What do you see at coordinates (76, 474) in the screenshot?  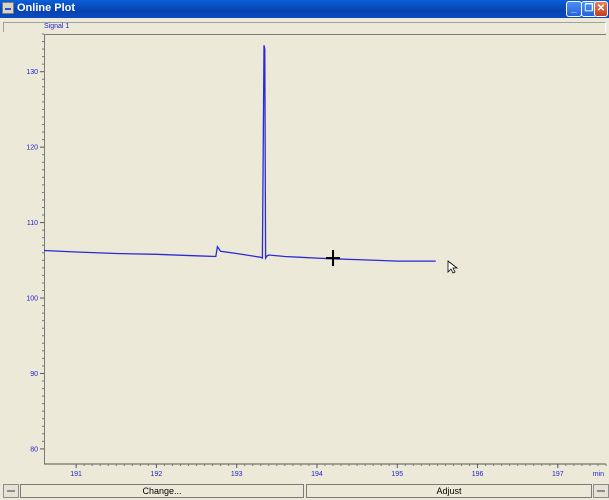 I see `x-tick-label: 191` at bounding box center [76, 474].